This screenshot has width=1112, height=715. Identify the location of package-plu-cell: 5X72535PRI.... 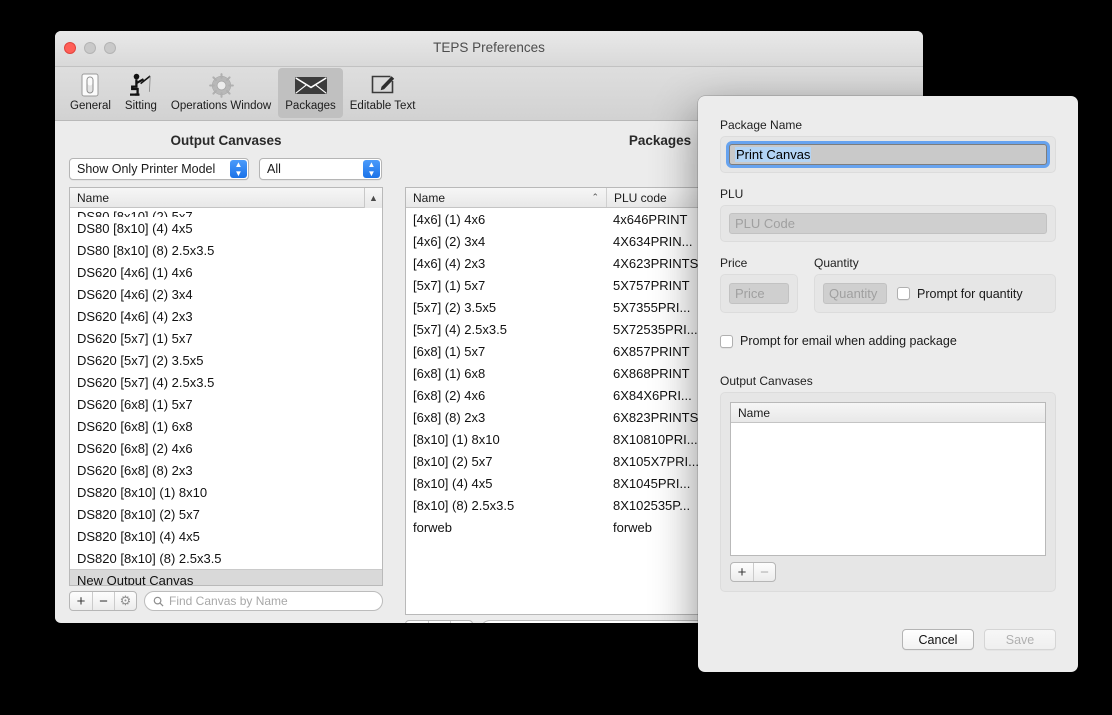
(655, 329).